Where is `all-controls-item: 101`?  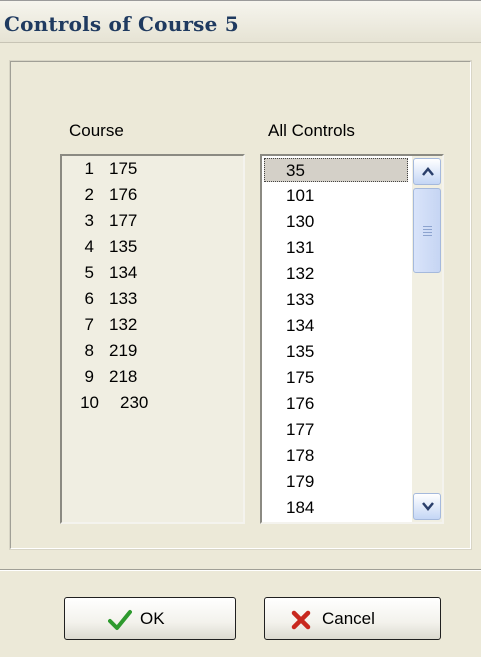 all-controls-item: 101 is located at coordinates (300, 196).